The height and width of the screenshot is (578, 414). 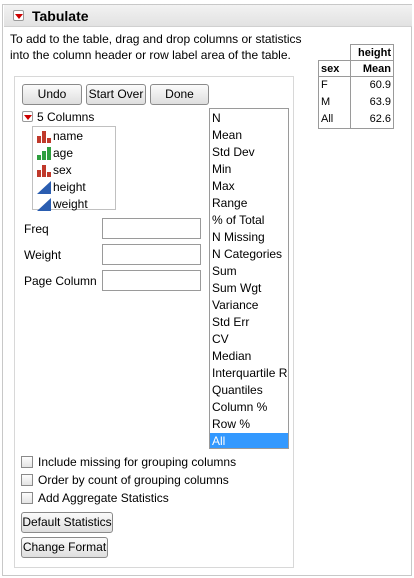 What do you see at coordinates (62, 170) in the screenshot?
I see `column-name: sex` at bounding box center [62, 170].